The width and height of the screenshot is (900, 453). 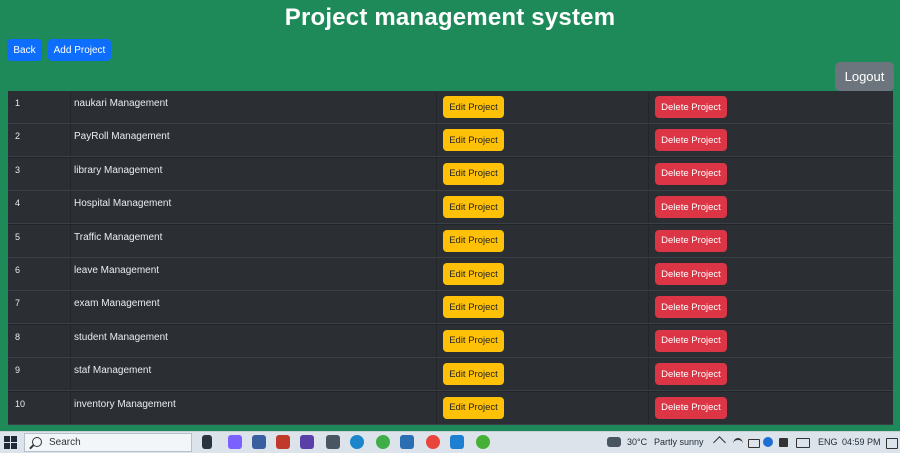 I want to click on windows-start-icon, so click(x=10, y=442).